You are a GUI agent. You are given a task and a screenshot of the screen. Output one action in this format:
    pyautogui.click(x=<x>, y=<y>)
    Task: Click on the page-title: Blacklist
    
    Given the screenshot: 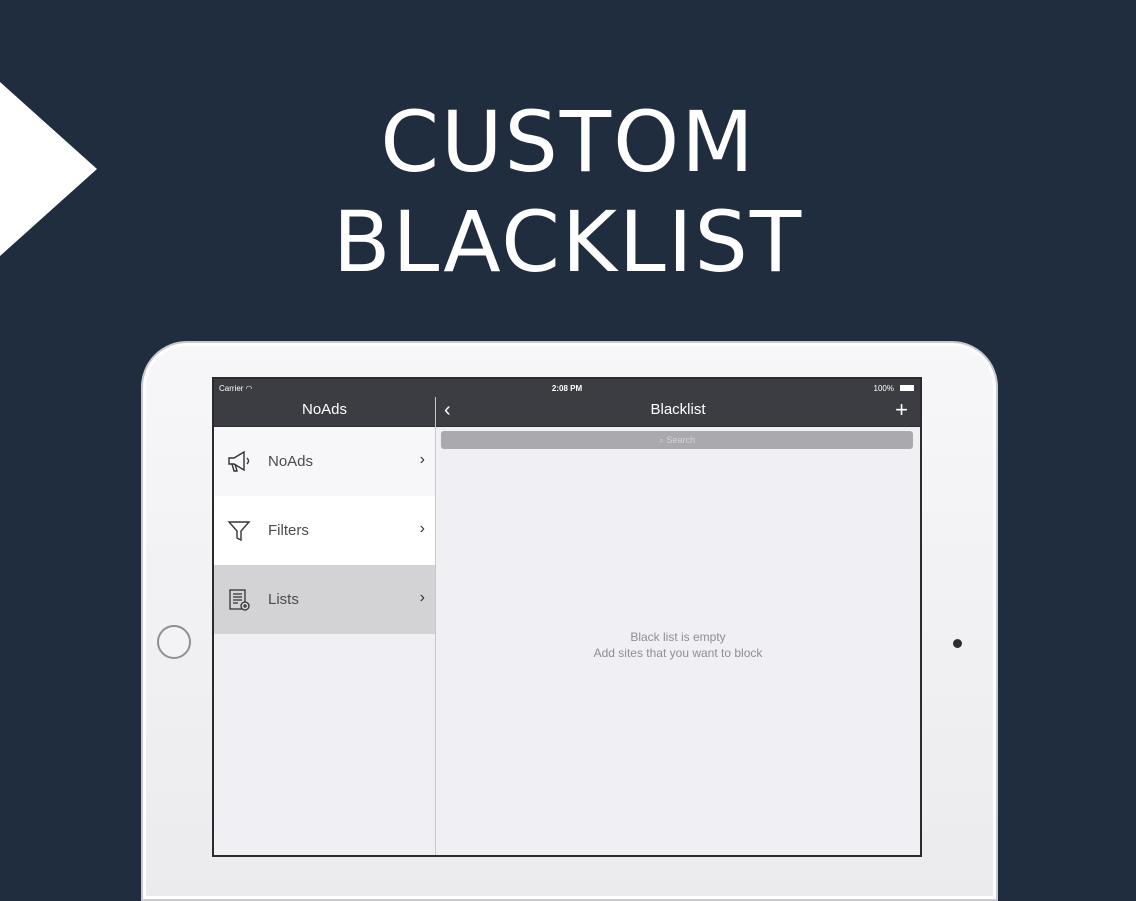 What is the action you would take?
    pyautogui.click(x=678, y=409)
    